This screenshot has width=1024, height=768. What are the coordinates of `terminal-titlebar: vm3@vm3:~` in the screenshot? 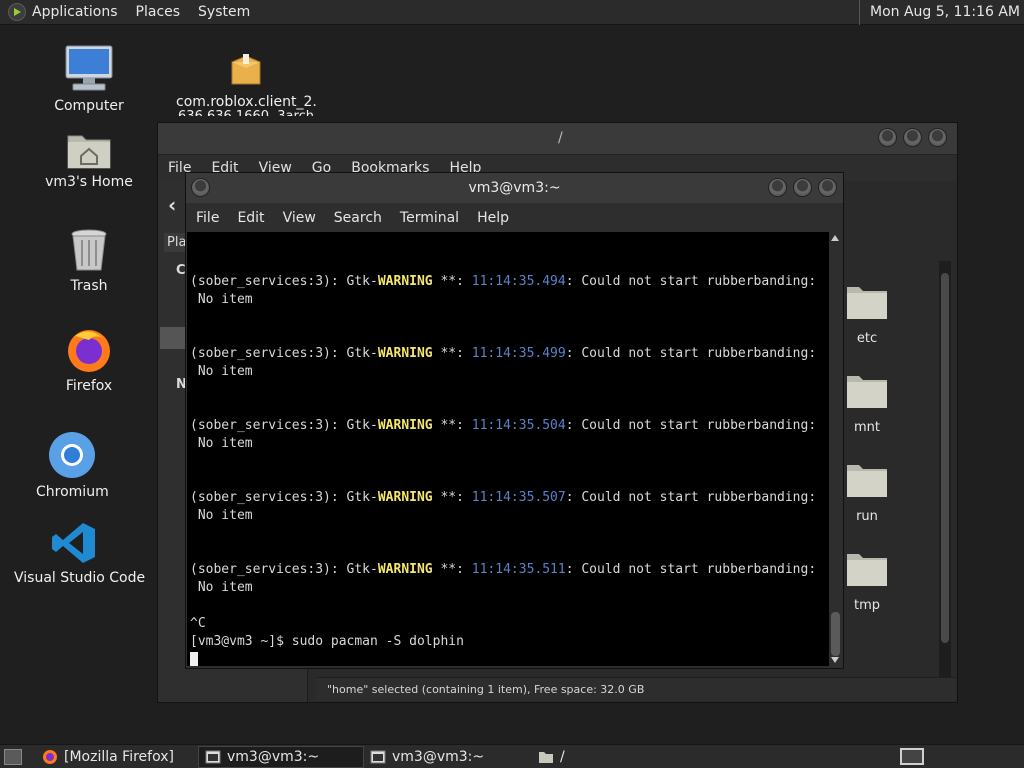 It's located at (514, 188).